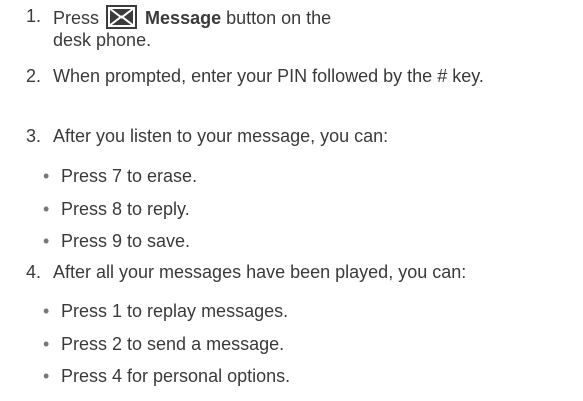 The width and height of the screenshot is (583, 401). Describe the element at coordinates (183, 18) in the screenshot. I see `message-button-label: Message` at that location.